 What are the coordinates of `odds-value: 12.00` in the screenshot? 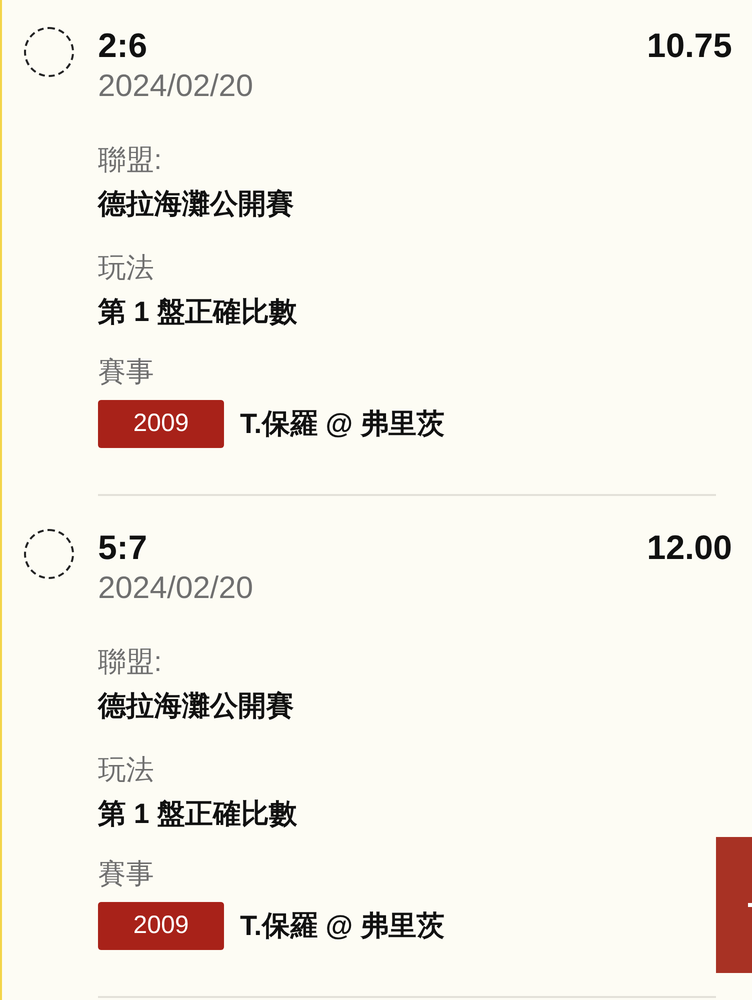 It's located at (689, 548).